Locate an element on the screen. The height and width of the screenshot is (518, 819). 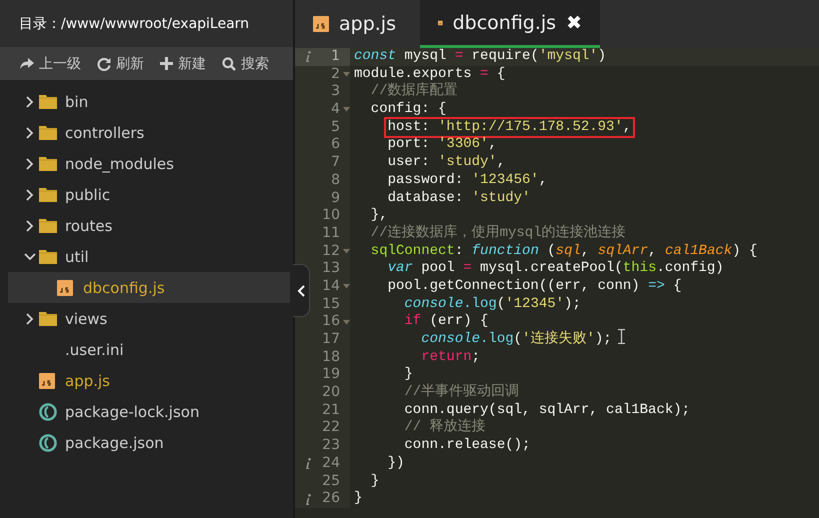
chevron-left-icon is located at coordinates (301, 290).